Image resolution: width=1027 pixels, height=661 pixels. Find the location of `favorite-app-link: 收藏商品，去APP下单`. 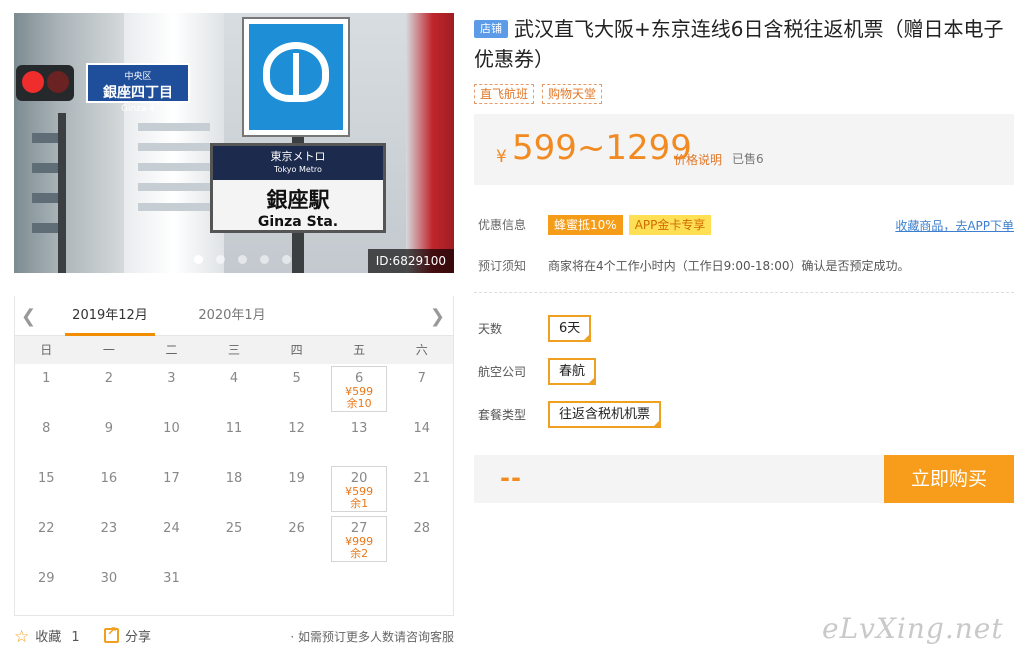

favorite-app-link: 收藏商品，去APP下单 is located at coordinates (954, 225).